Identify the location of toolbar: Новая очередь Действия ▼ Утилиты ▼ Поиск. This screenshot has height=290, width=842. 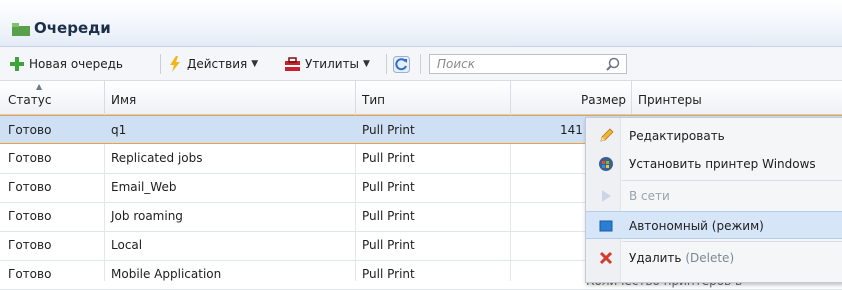
(421, 64).